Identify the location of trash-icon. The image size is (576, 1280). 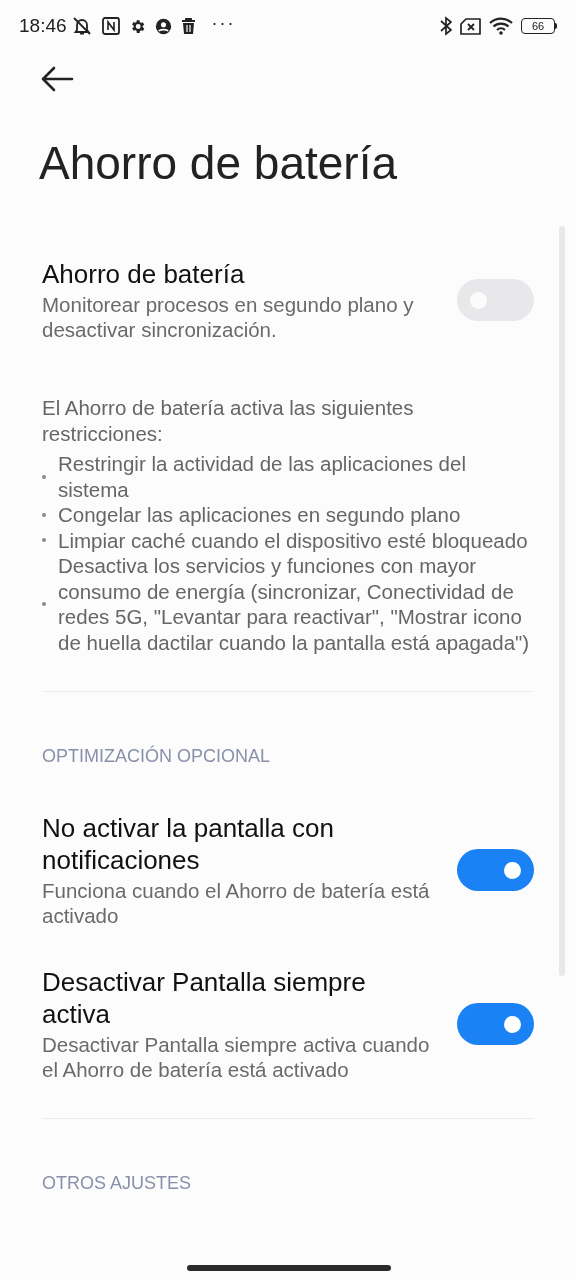
(188, 26).